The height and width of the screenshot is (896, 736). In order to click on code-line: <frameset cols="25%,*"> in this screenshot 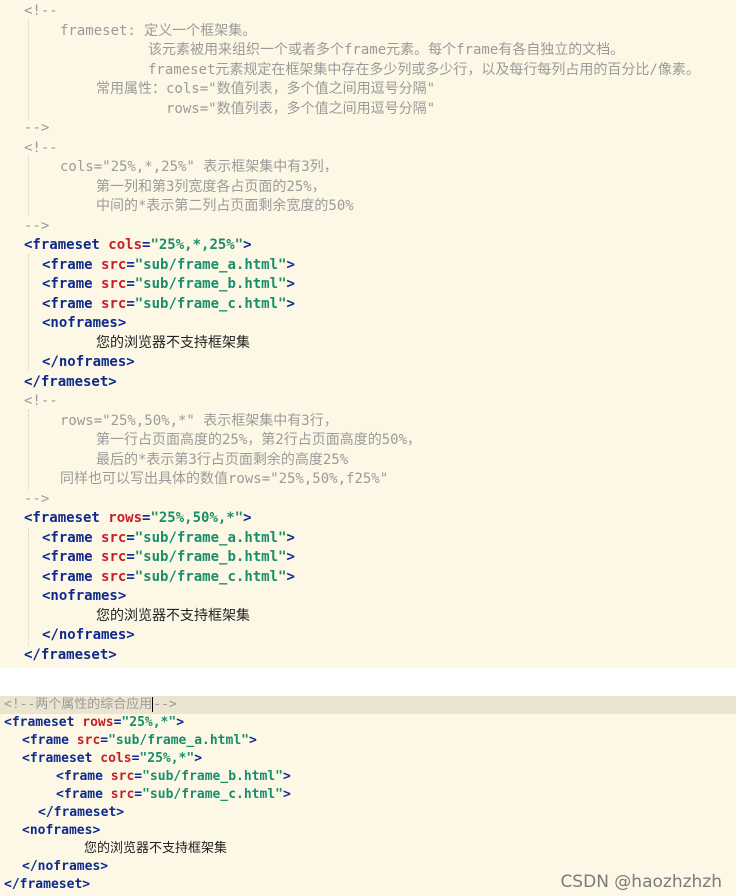, I will do `click(112, 759)`.